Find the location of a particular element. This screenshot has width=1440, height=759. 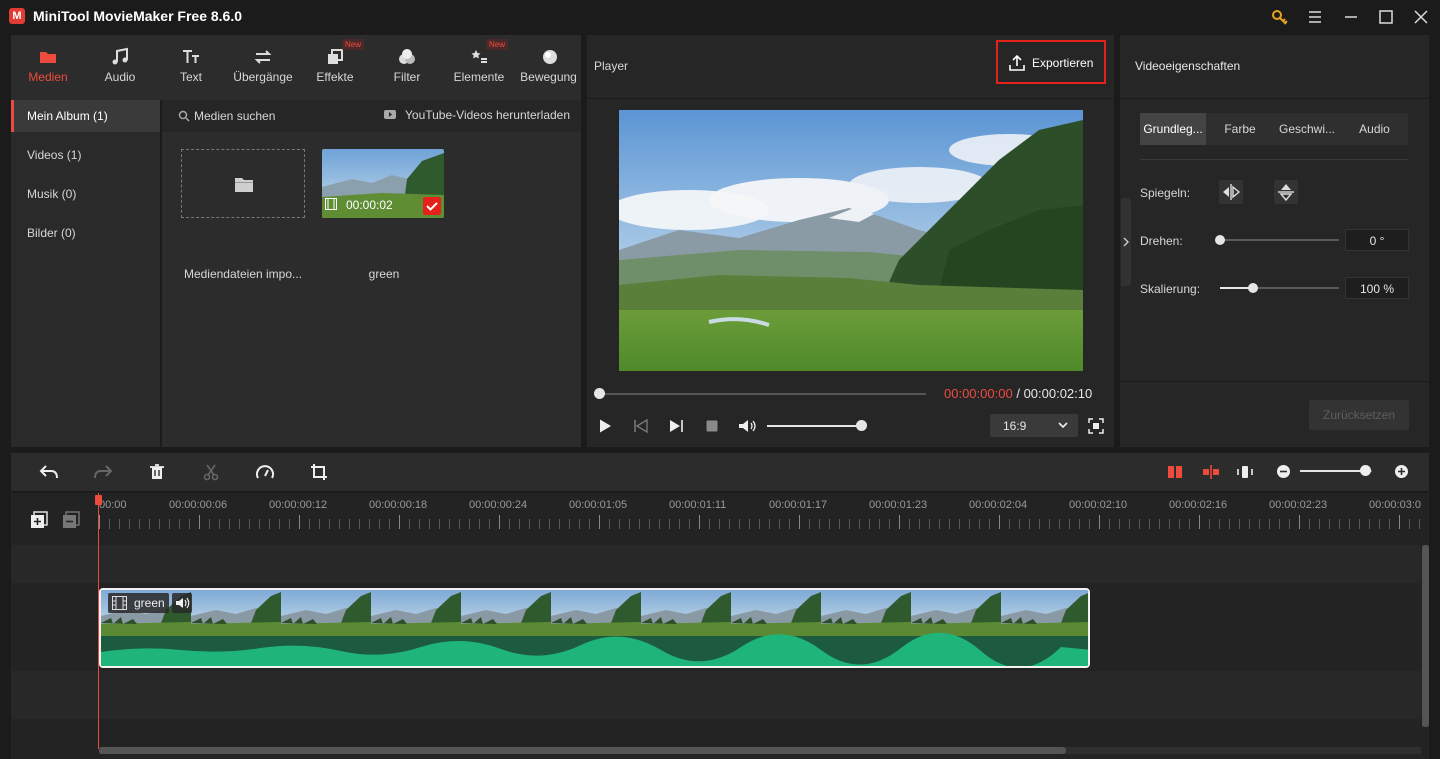

ruler-tick-label: 00:00 is located at coordinates (113, 505).